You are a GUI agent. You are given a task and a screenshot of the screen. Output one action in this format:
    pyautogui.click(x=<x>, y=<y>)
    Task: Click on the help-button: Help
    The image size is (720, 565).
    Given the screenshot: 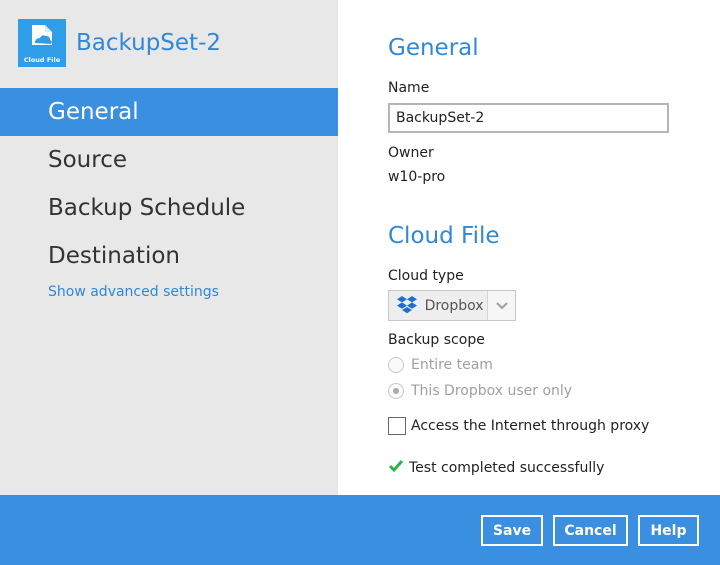 What is the action you would take?
    pyautogui.click(x=668, y=530)
    